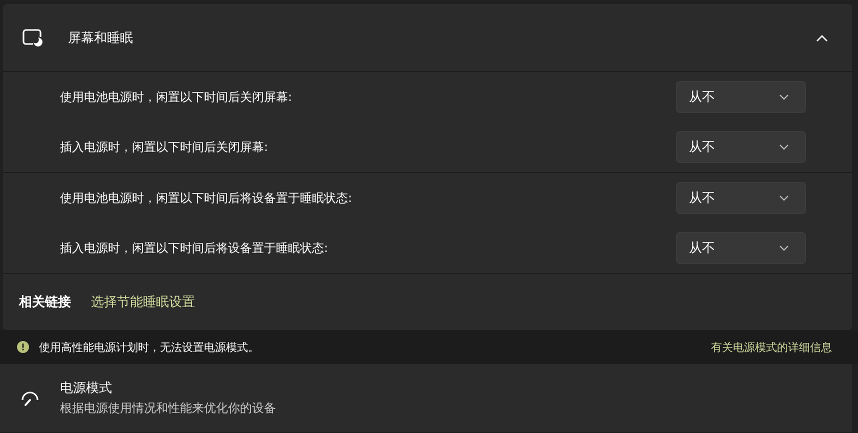  What do you see at coordinates (165, 147) in the screenshot?
I see `setting-label: 插入电源时，闲置以下时间后关闭屏幕:` at bounding box center [165, 147].